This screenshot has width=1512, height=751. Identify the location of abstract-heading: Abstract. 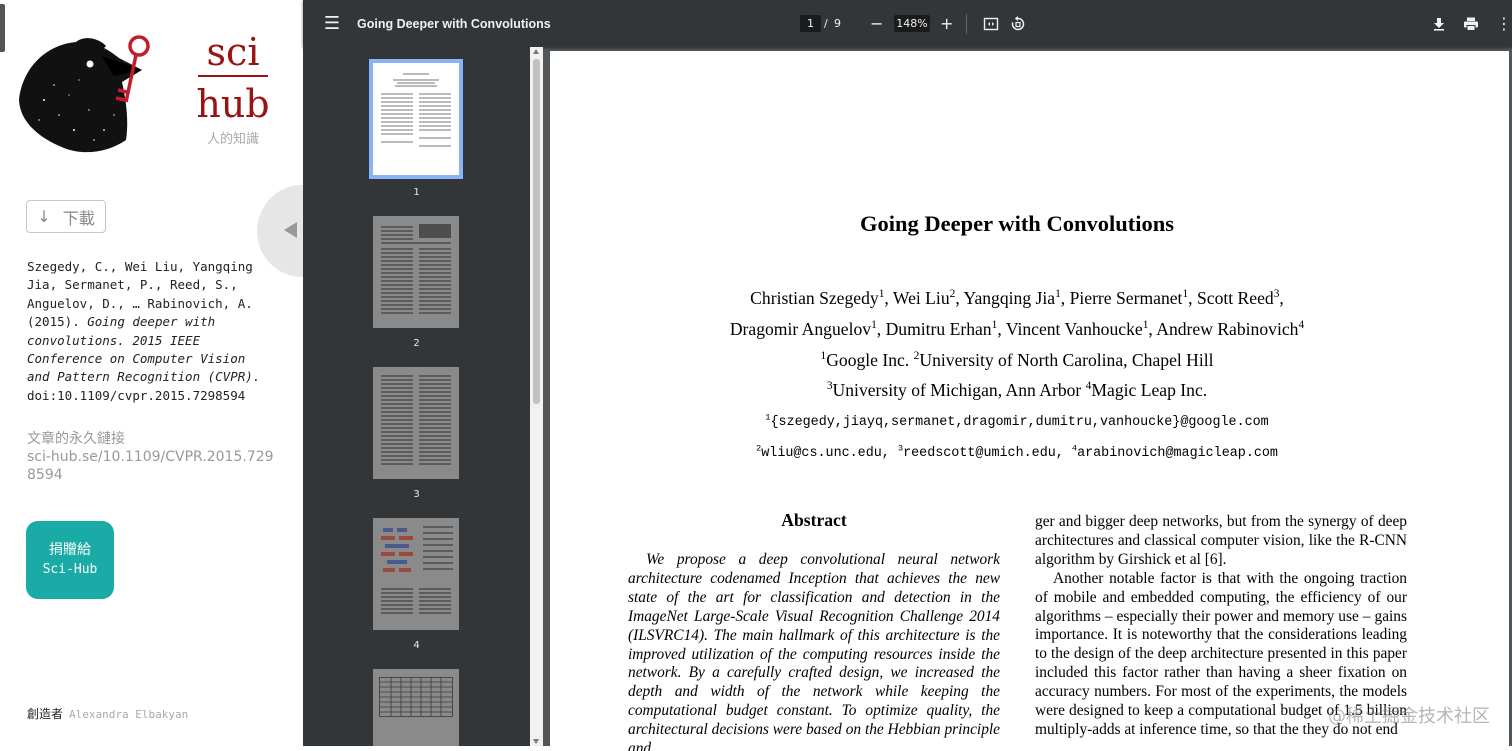
(814, 520).